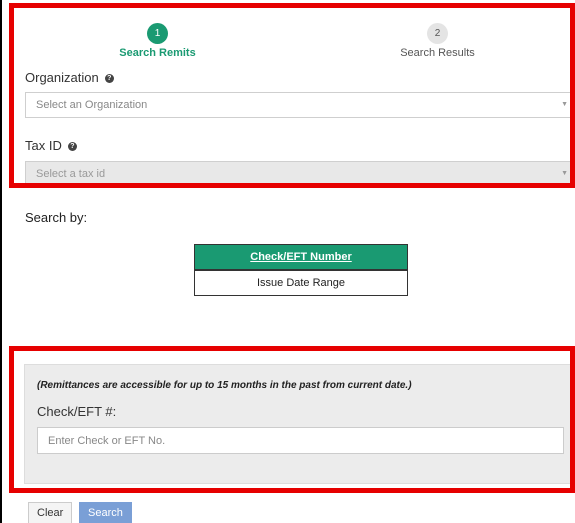  What do you see at coordinates (56, 217) in the screenshot?
I see `search-by-label: Search by:` at bounding box center [56, 217].